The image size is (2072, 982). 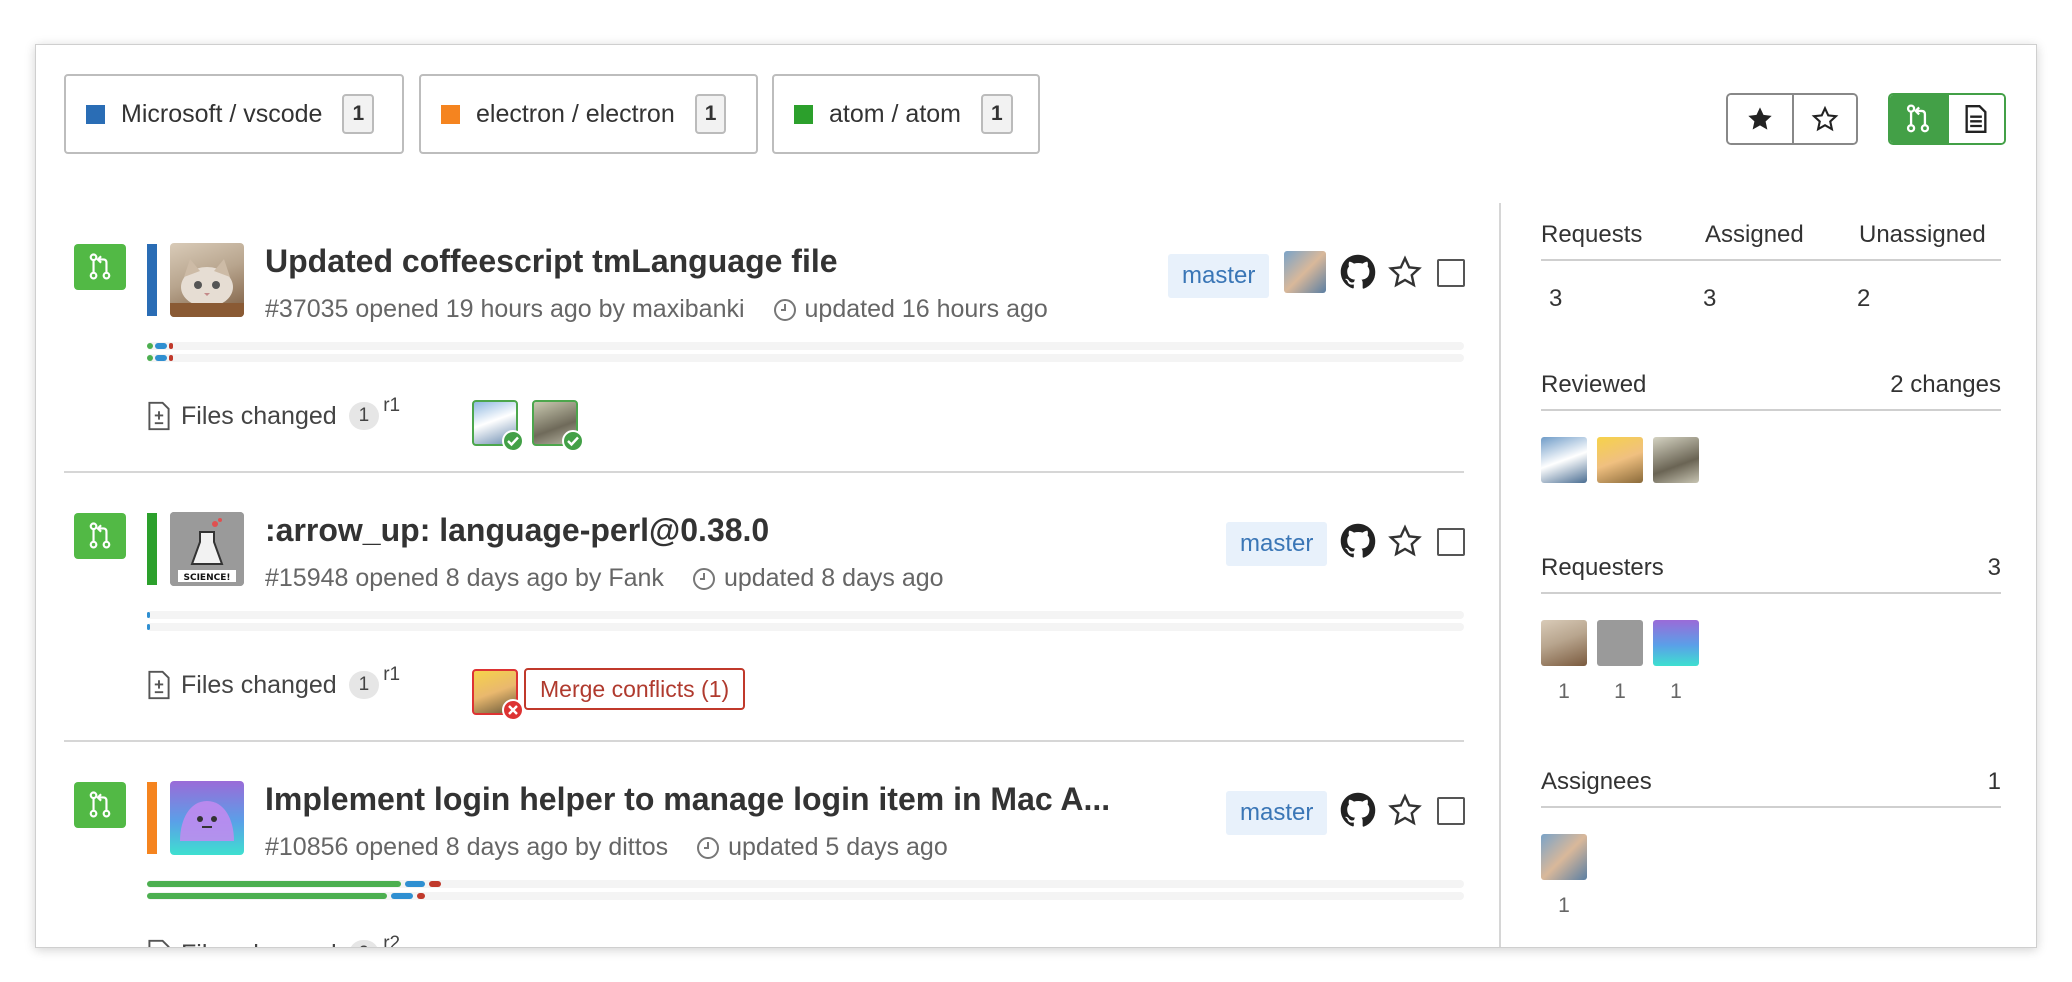 I want to click on stats-values-row: 3 3 2, so click(x=1709, y=299).